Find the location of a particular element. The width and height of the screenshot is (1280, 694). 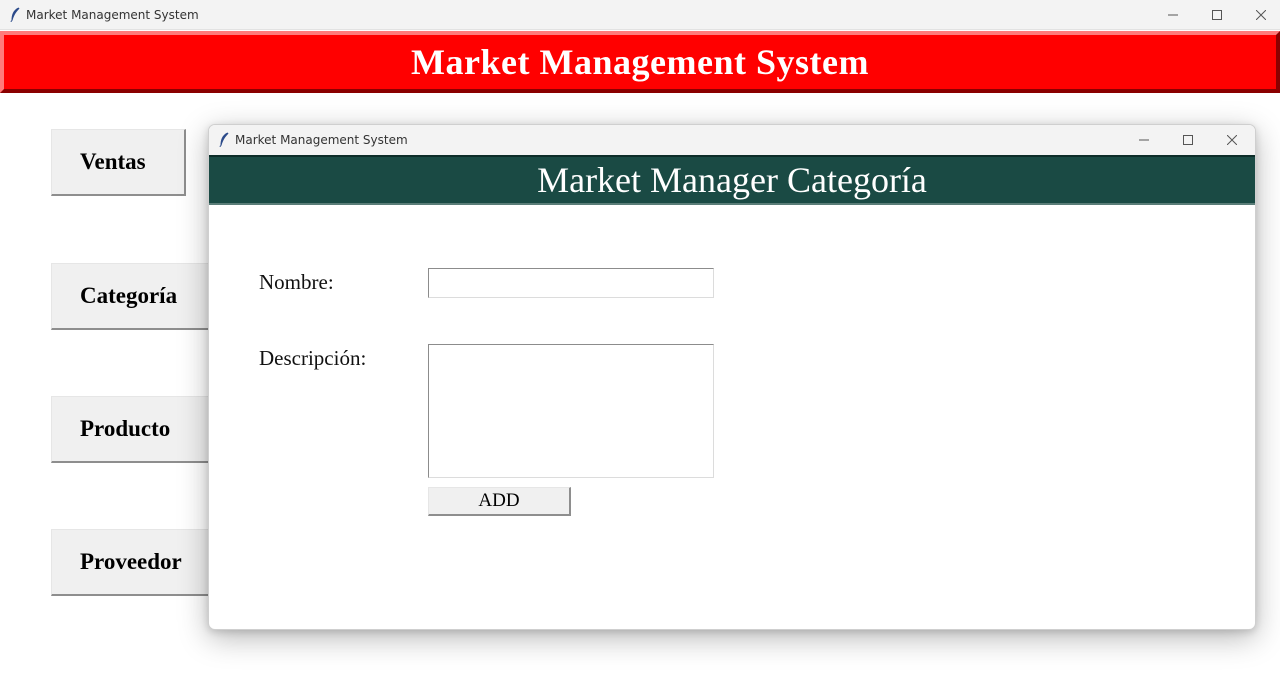

main-header: Market Management System is located at coordinates (640, 62).